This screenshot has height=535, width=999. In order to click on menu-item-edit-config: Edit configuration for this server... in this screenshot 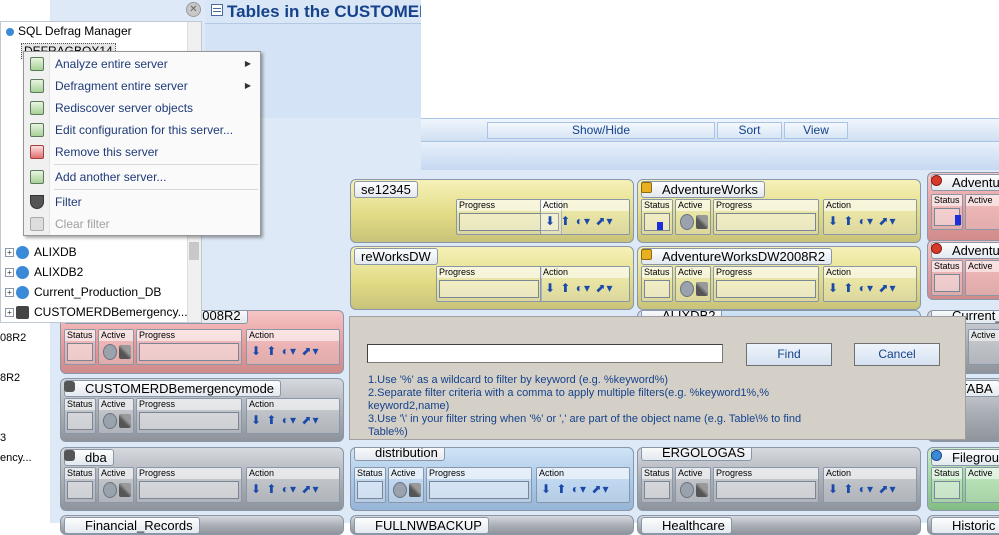, I will do `click(142, 130)`.